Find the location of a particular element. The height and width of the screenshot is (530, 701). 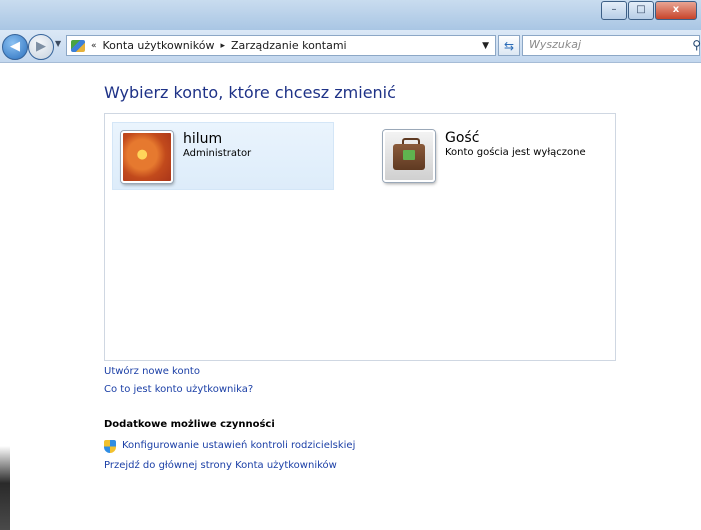

account-tile-guest: Gość Konto gościa jest wyłączone is located at coordinates (490, 155).